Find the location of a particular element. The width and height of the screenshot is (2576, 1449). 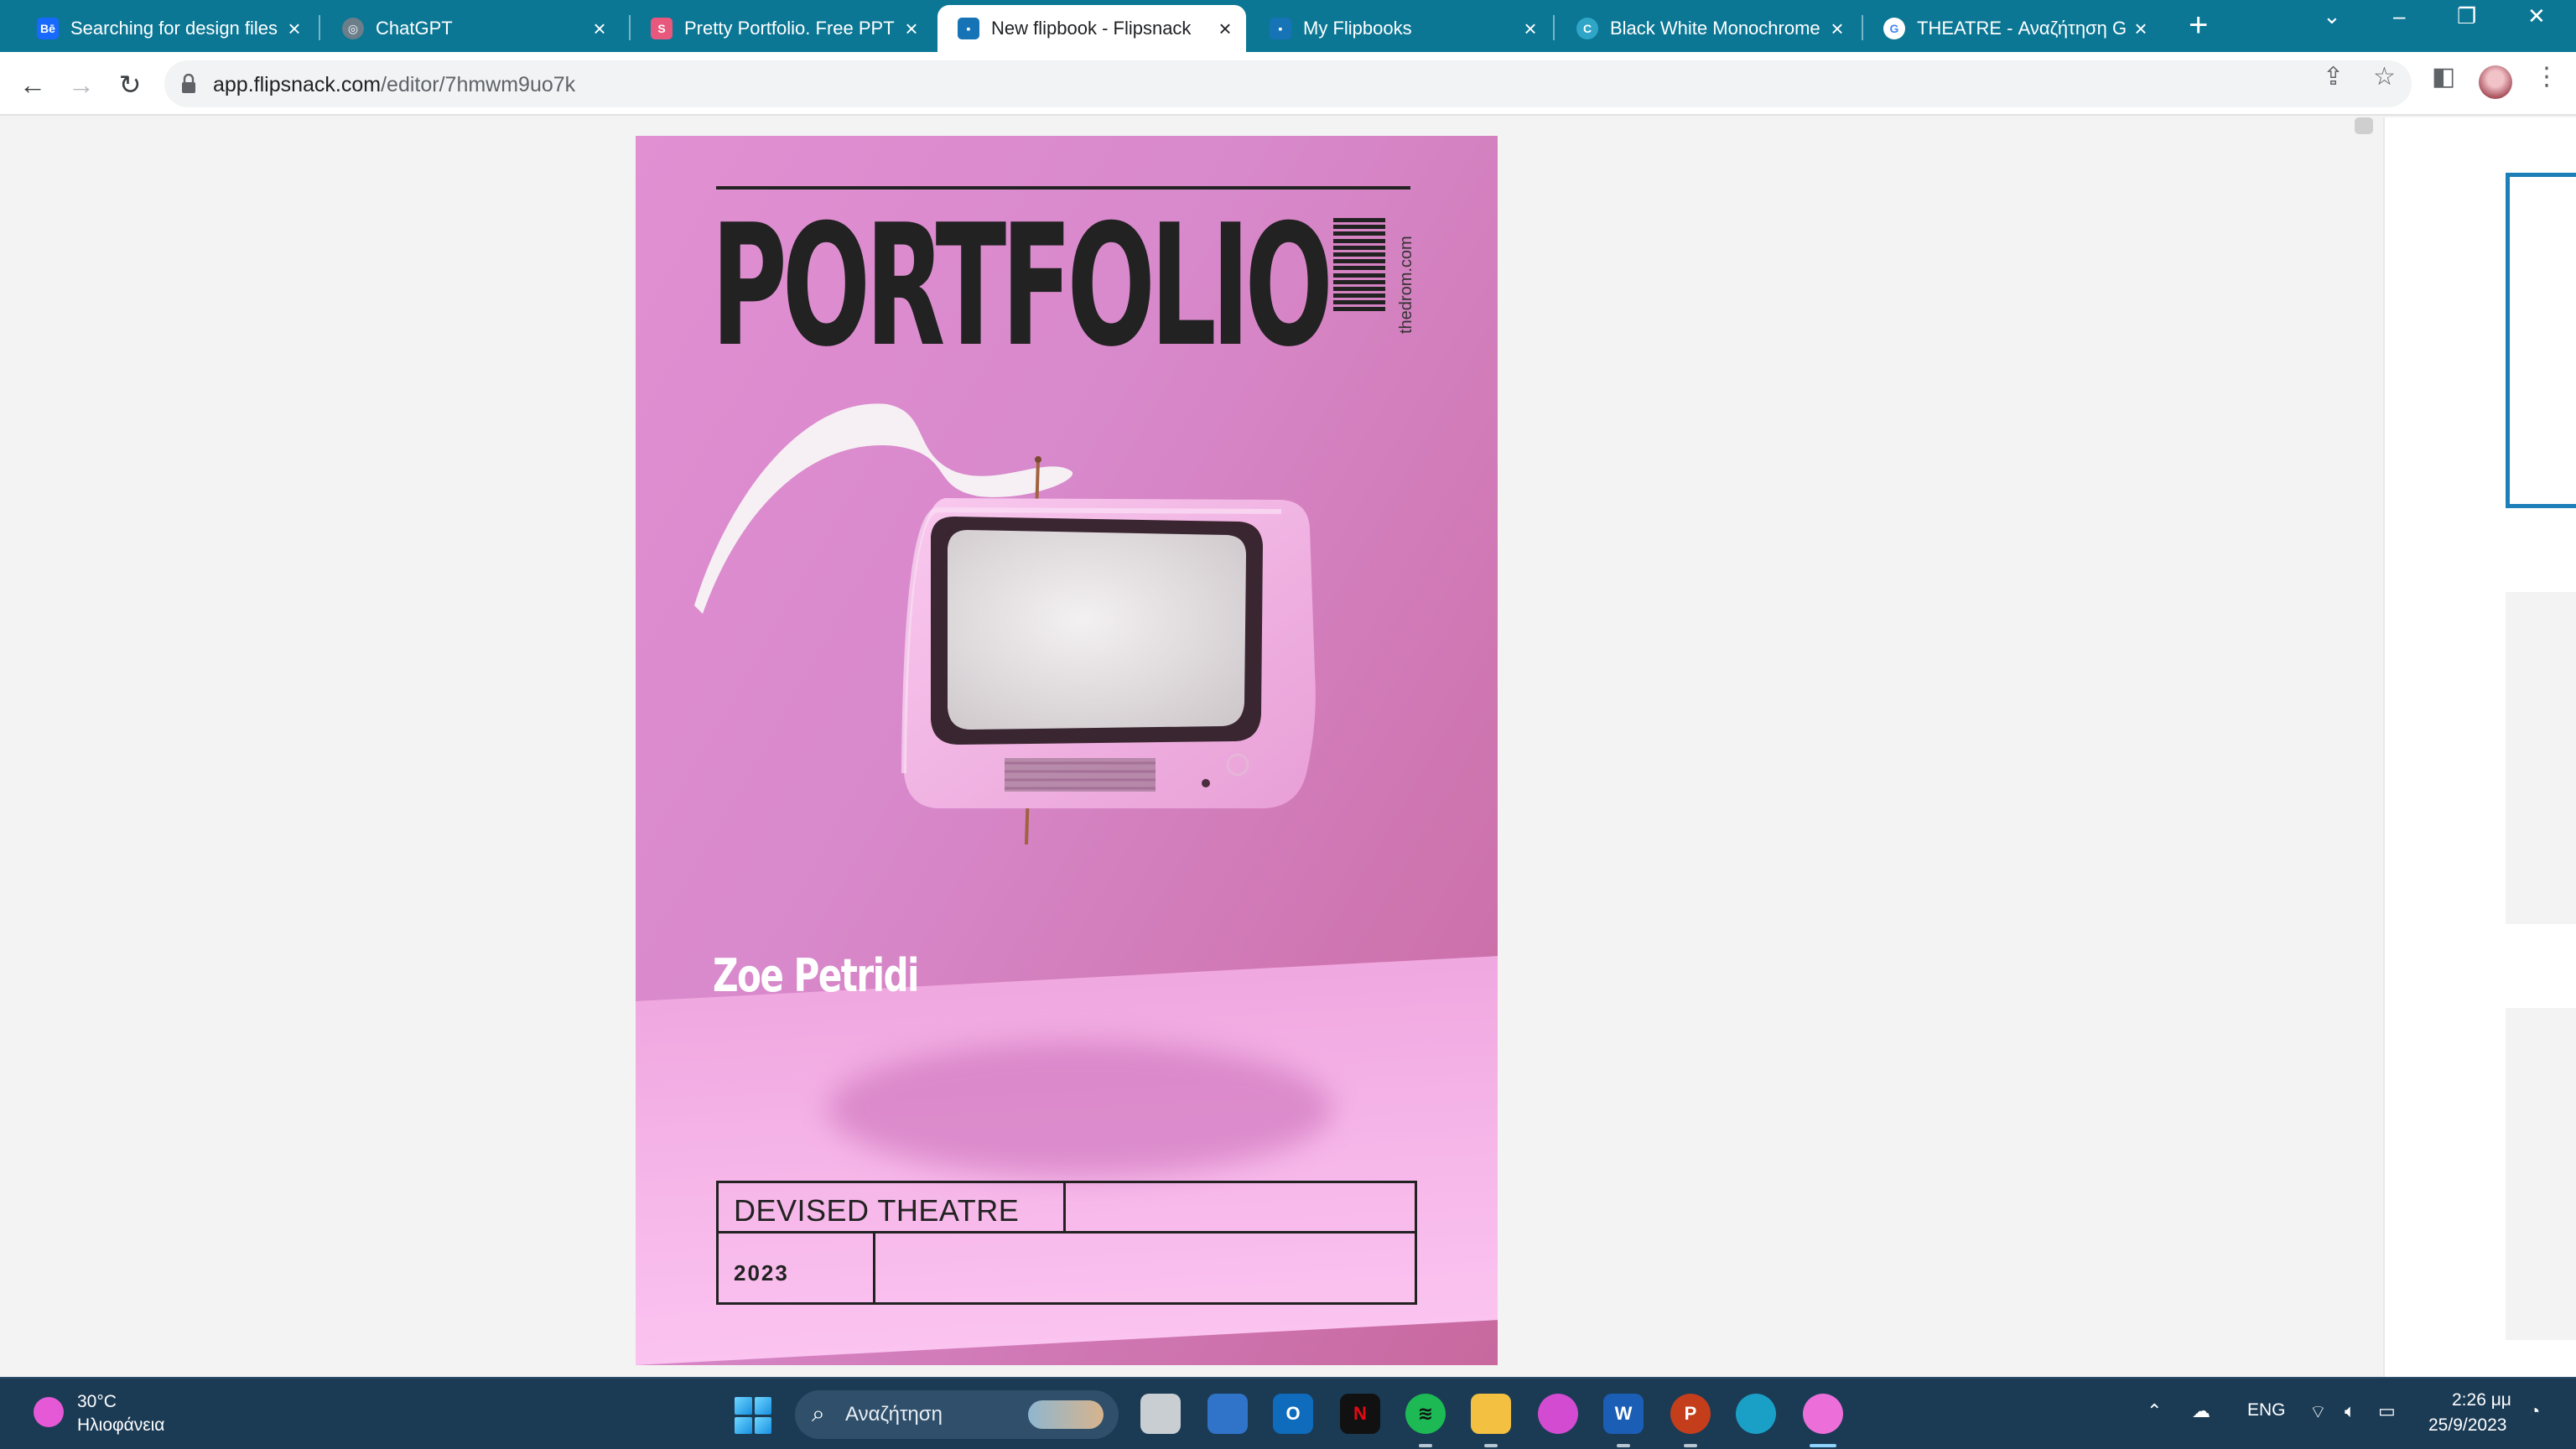

tab-chatgpt: ◎ ChatGPT × is located at coordinates (471, 29).